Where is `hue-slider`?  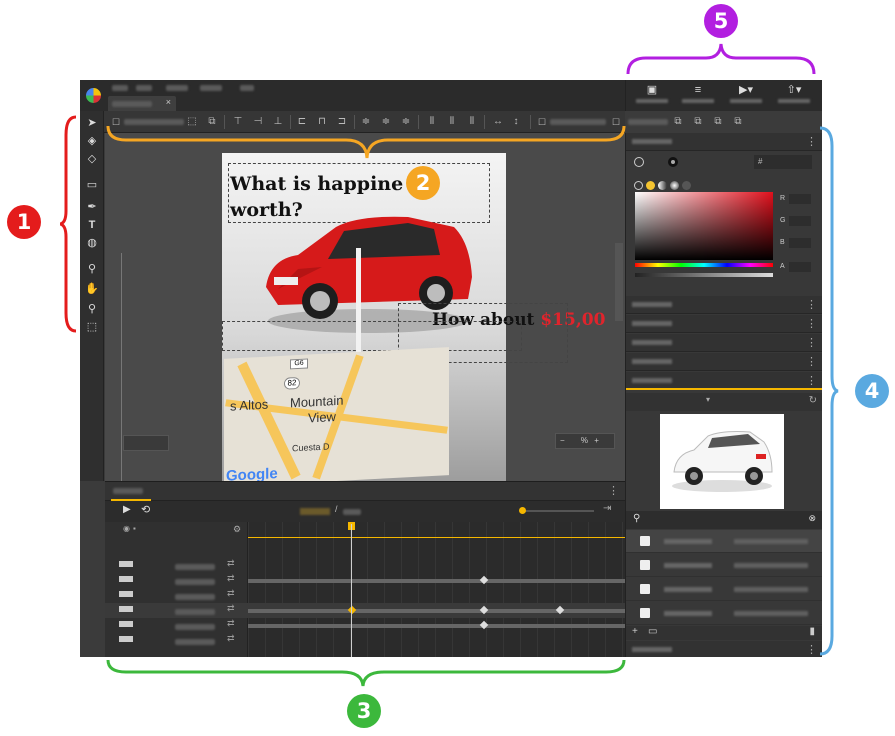
hue-slider is located at coordinates (704, 265).